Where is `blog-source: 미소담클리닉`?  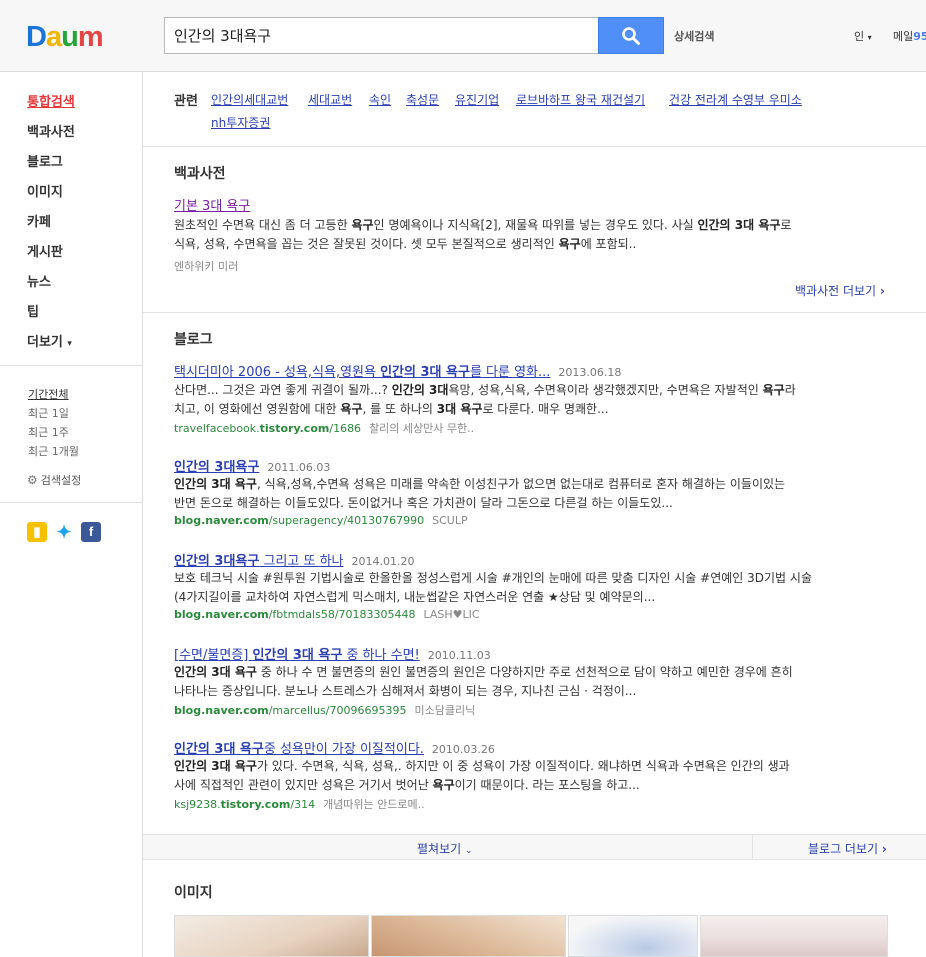 blog-source: 미소담클리닉 is located at coordinates (445, 710).